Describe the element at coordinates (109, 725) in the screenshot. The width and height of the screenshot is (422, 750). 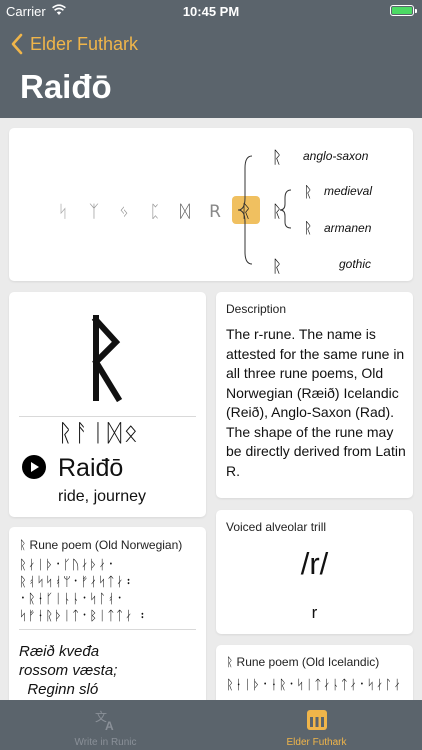
I see `svg-text: A` at that location.